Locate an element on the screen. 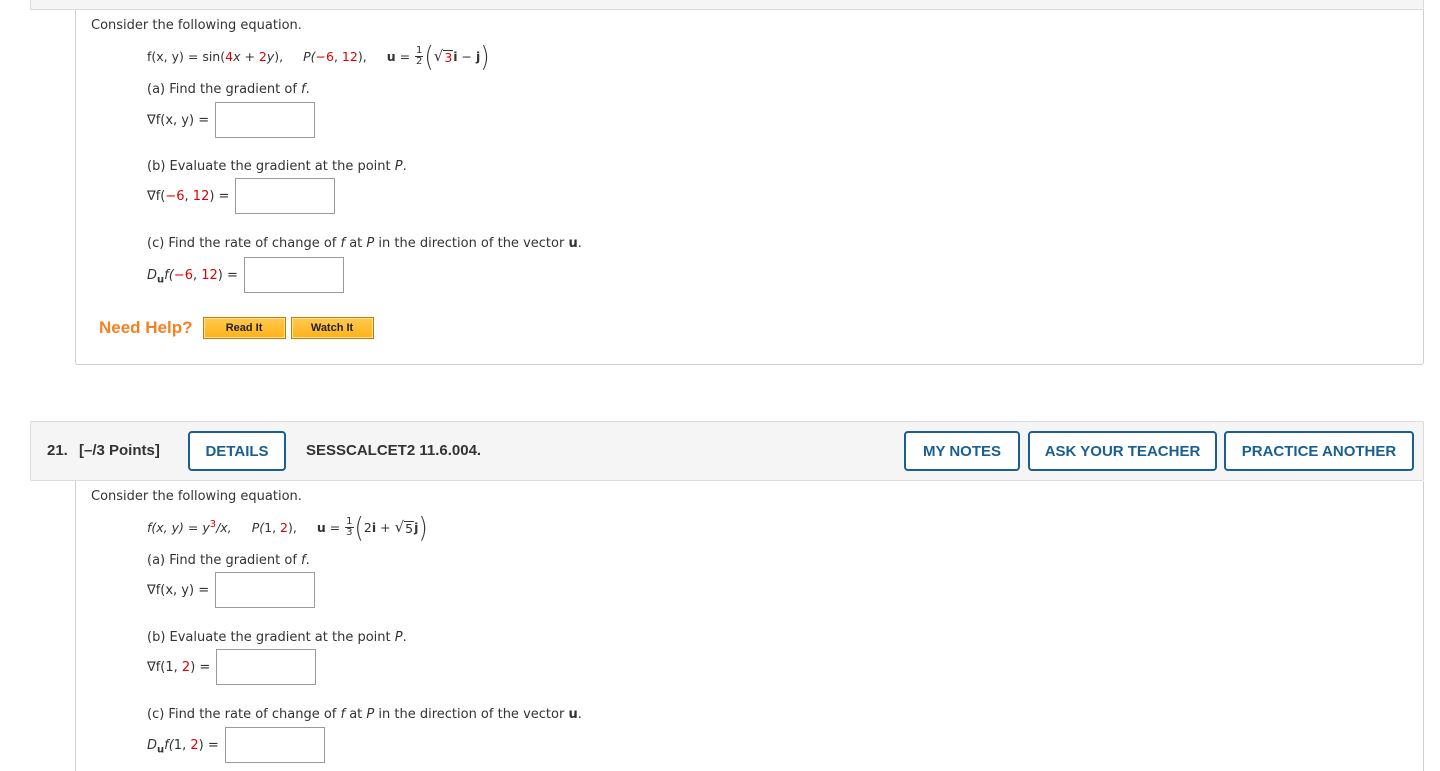  part-b-answer-label: ∇f(1, 2) = is located at coordinates (179, 667).